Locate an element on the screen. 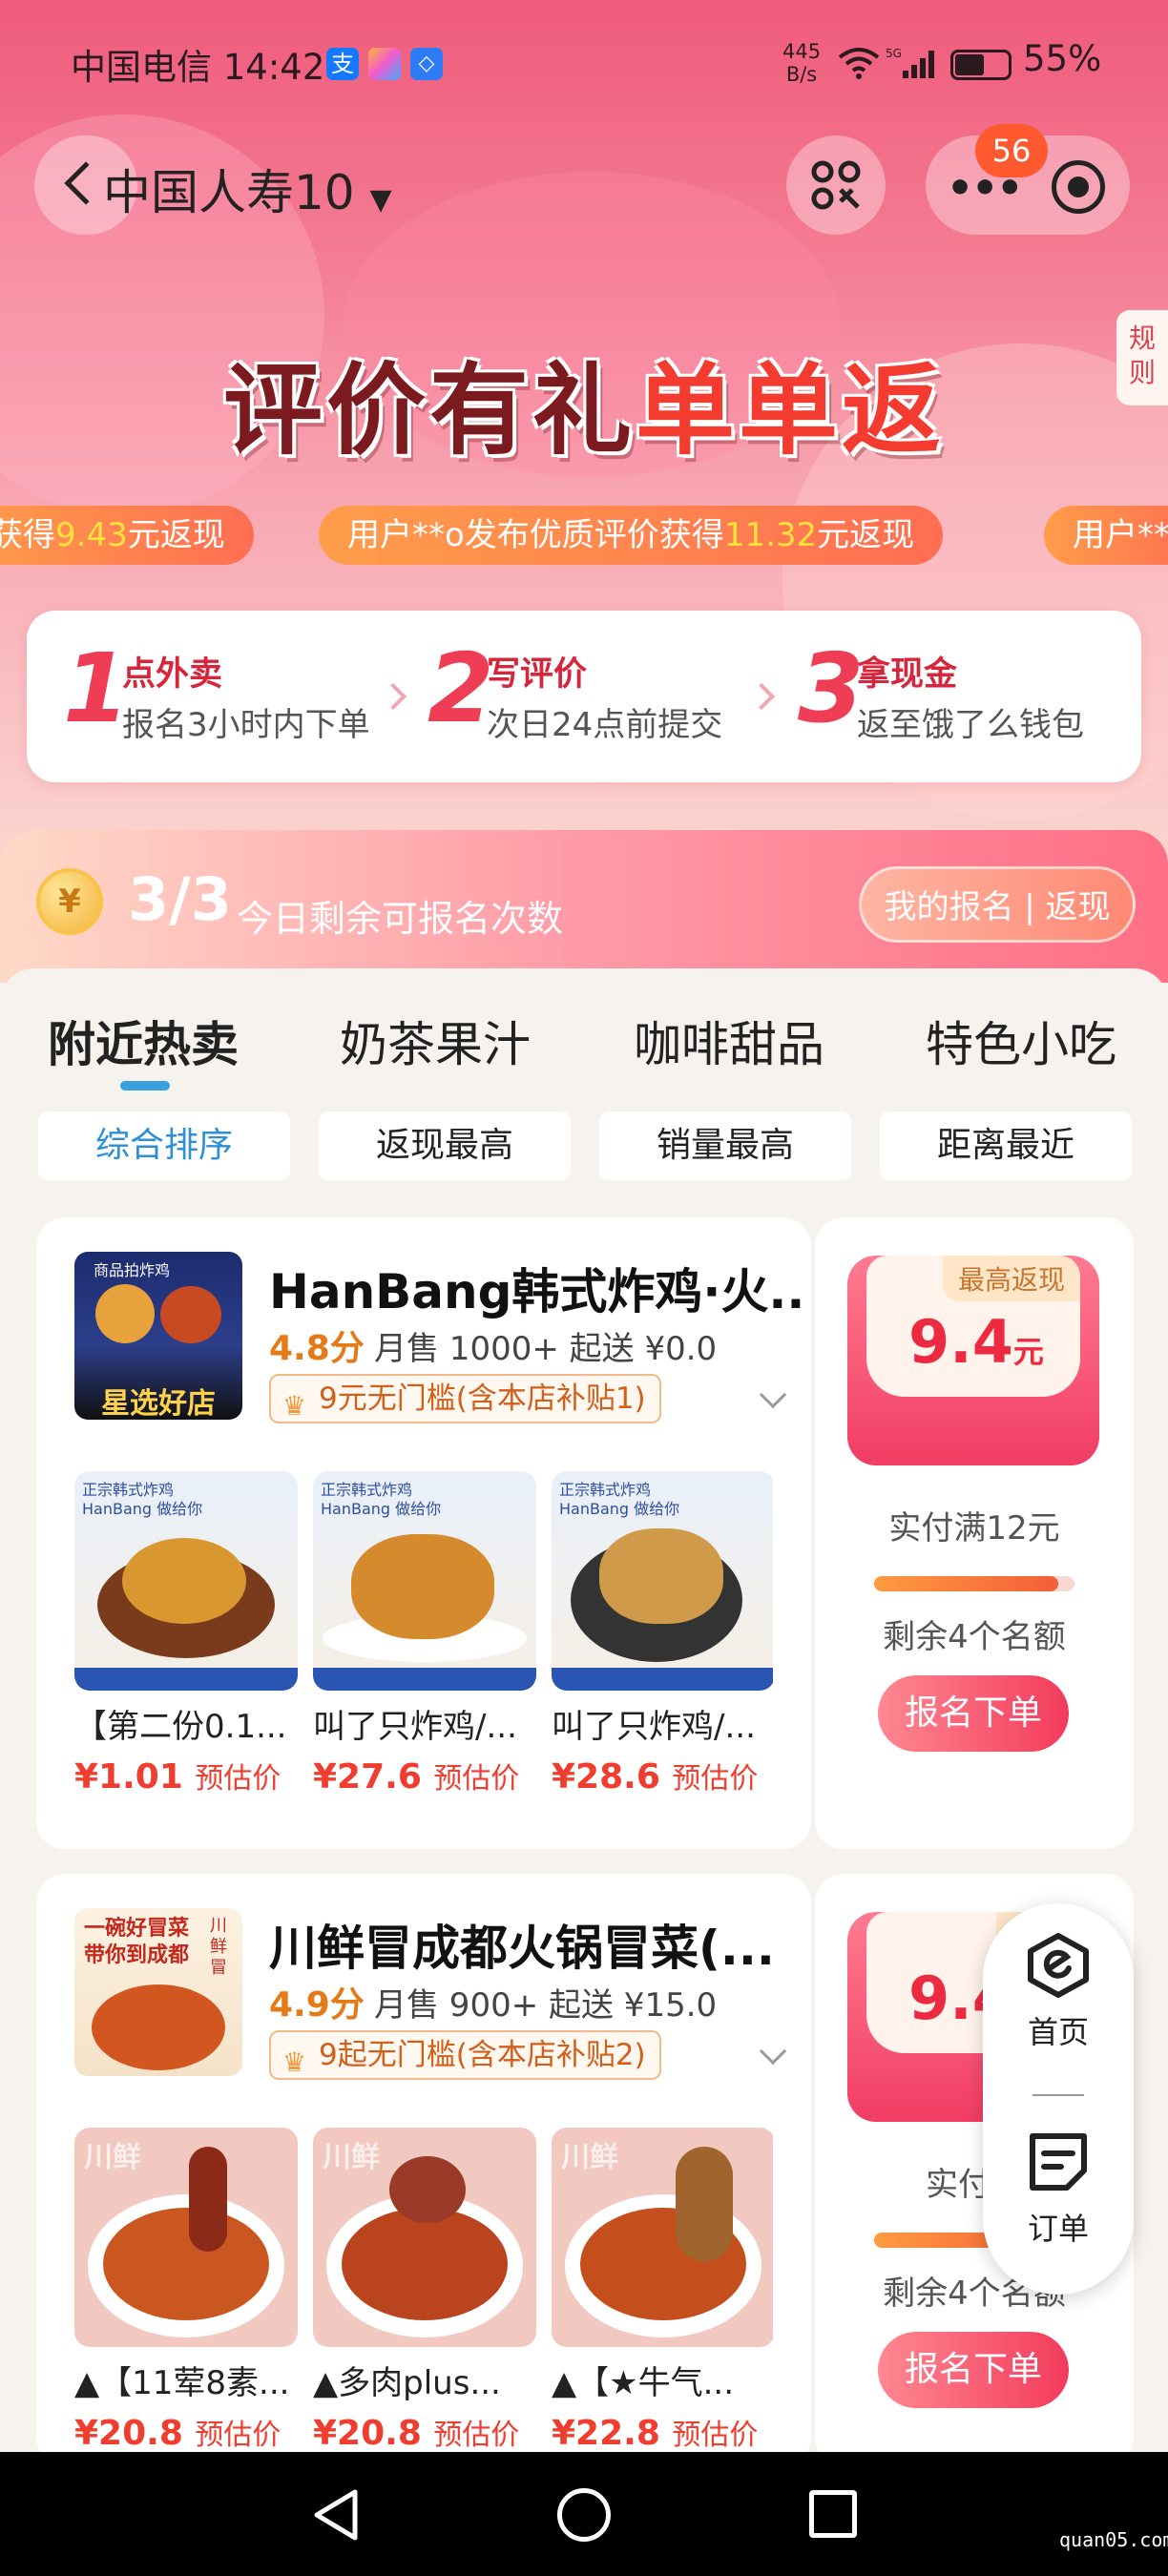 The width and height of the screenshot is (1168, 2576). dish-item: 川鲜 ▲多肉plus... ¥20.8 预估价 is located at coordinates (424, 2290).